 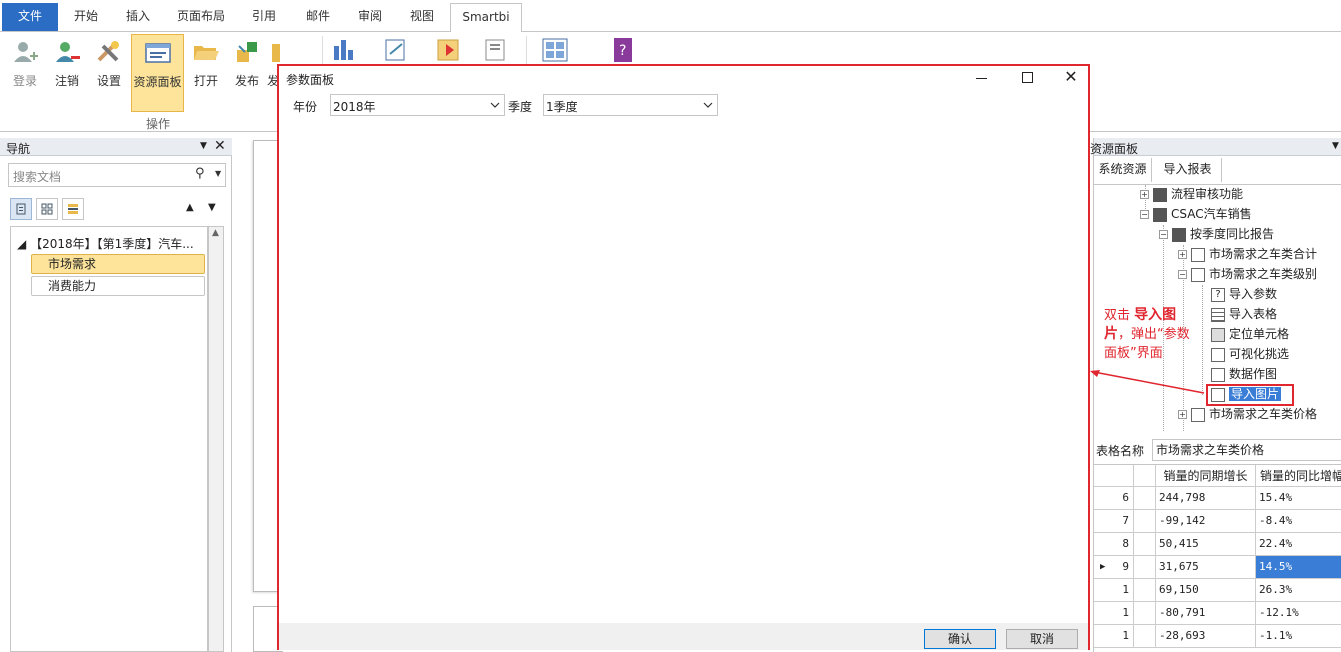 What do you see at coordinates (1250, 354) in the screenshot?
I see `tree-node: 可视化挑选` at bounding box center [1250, 354].